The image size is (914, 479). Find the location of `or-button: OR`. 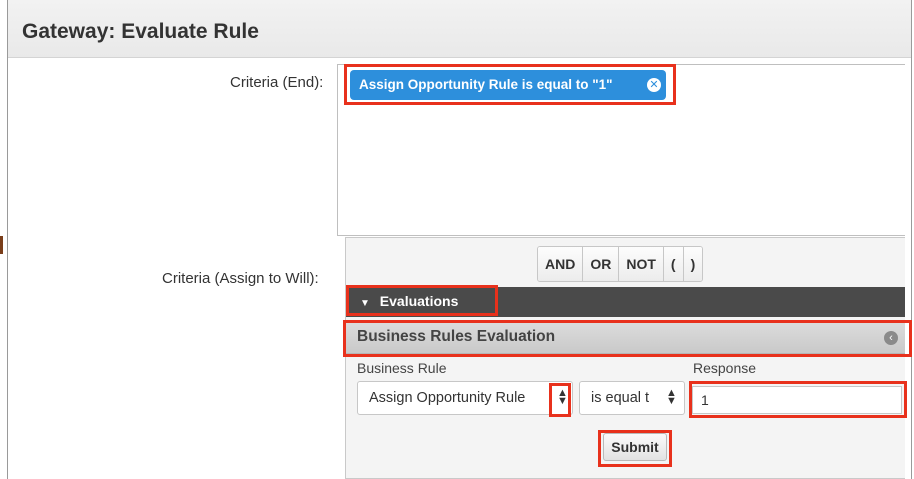

or-button: OR is located at coordinates (601, 264).